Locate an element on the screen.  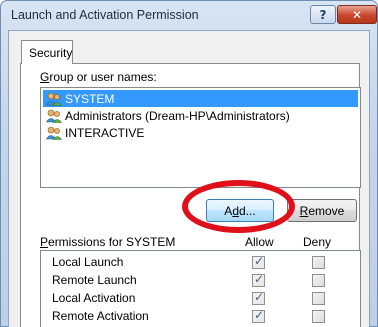
deny-remote-activation-checkbox is located at coordinates (318, 316).